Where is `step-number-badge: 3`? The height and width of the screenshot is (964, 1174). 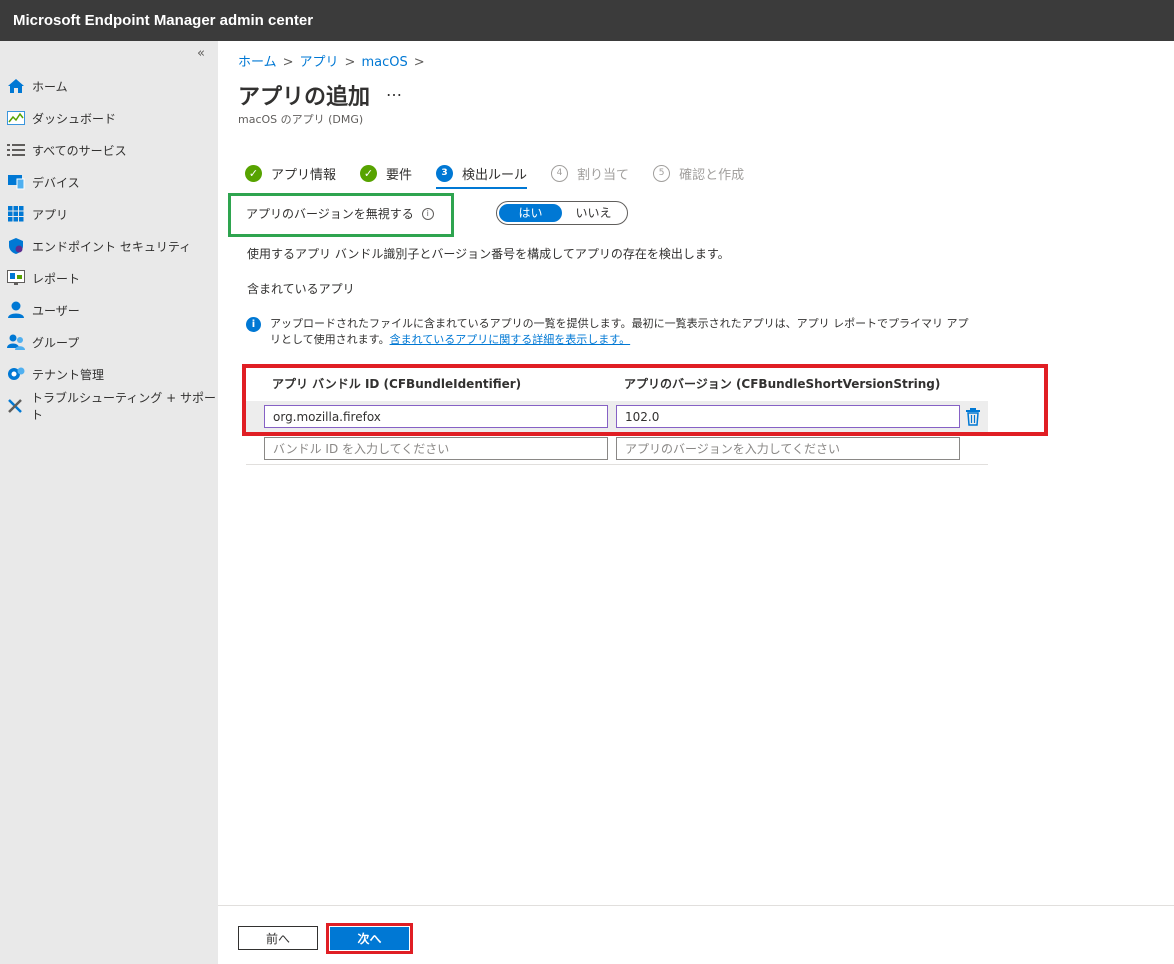 step-number-badge: 3 is located at coordinates (445, 173).